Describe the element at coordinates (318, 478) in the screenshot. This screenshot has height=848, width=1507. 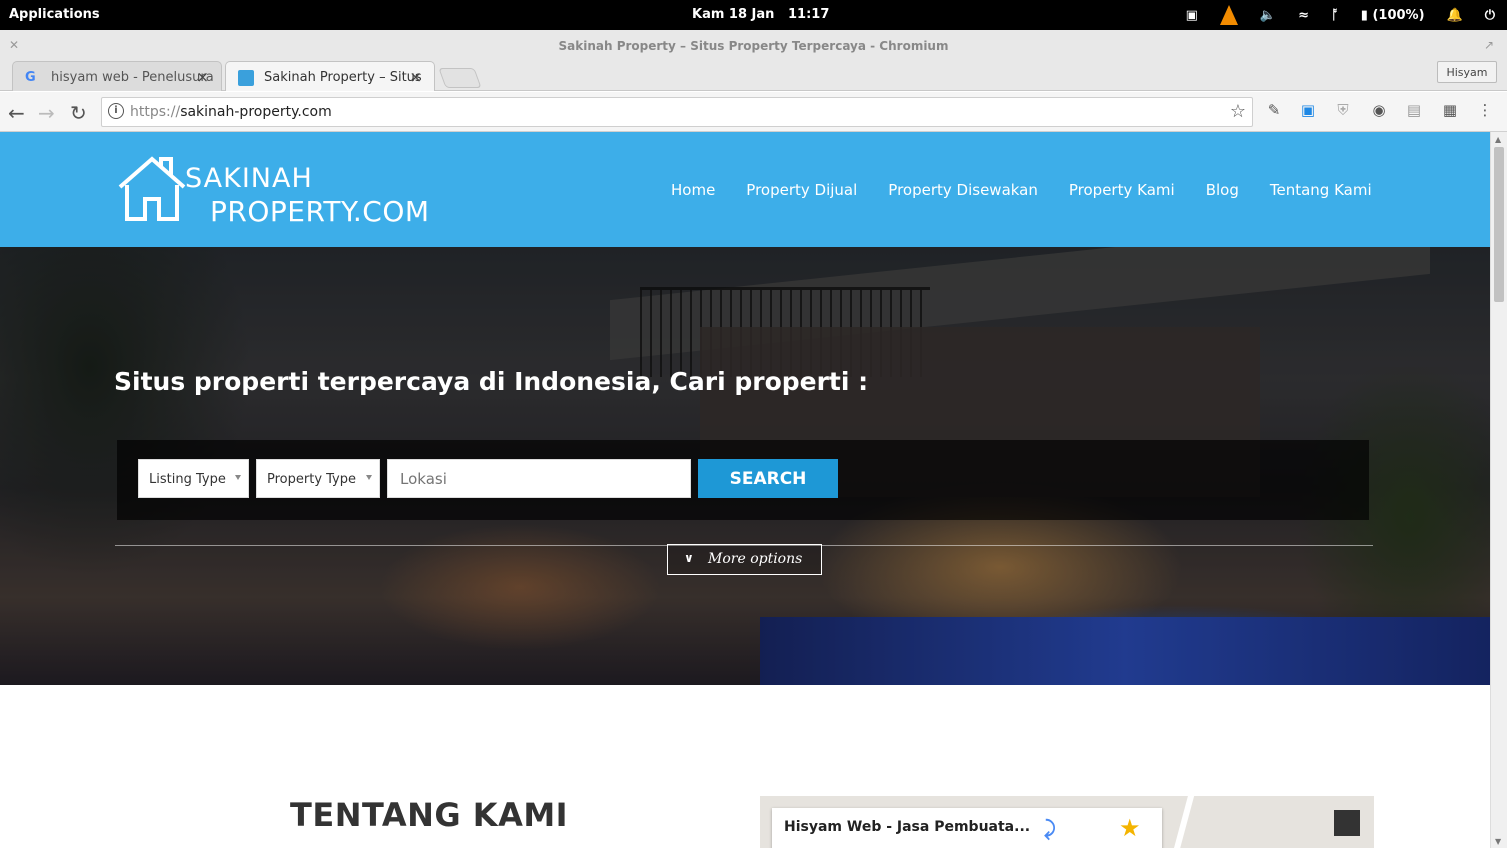
I see `property-type-select: Property Type` at that location.